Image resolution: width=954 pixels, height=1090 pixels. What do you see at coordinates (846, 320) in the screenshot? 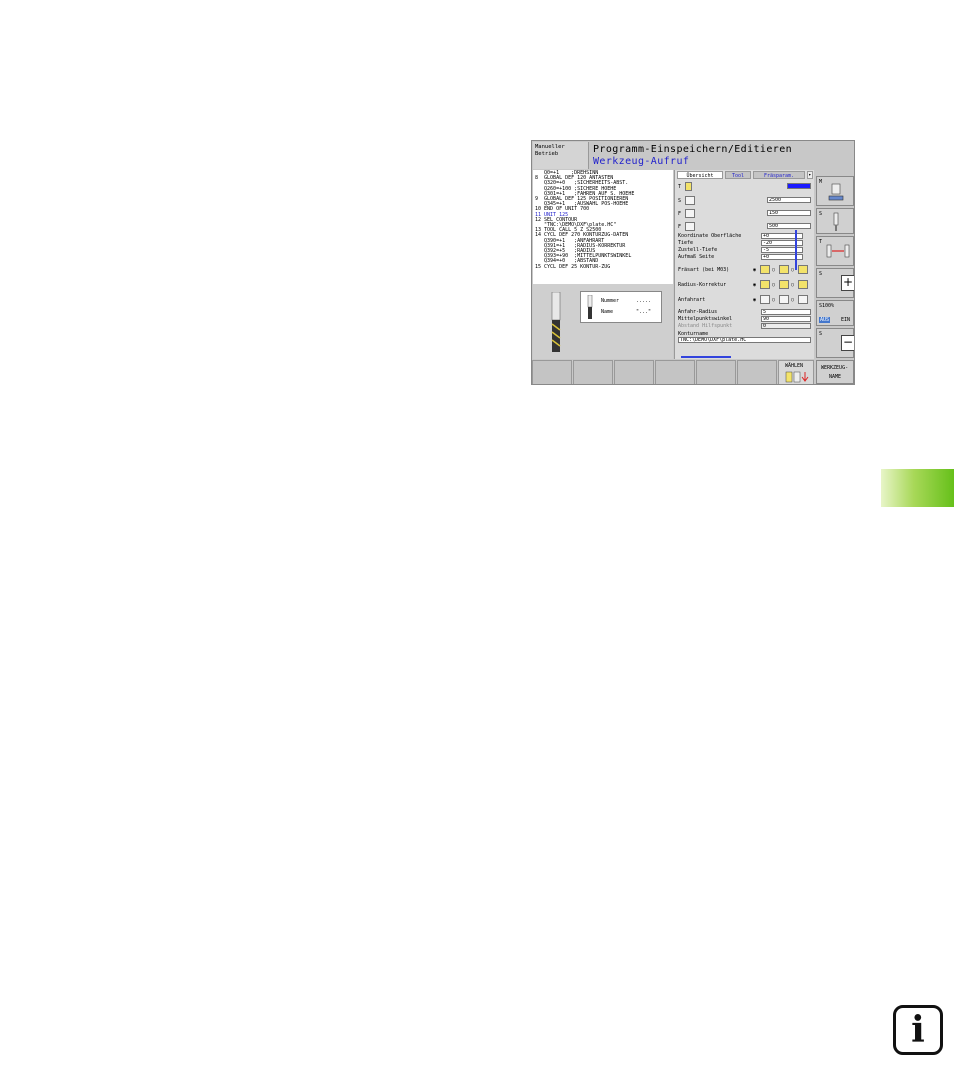
I see `ein-label: EIN` at bounding box center [846, 320].